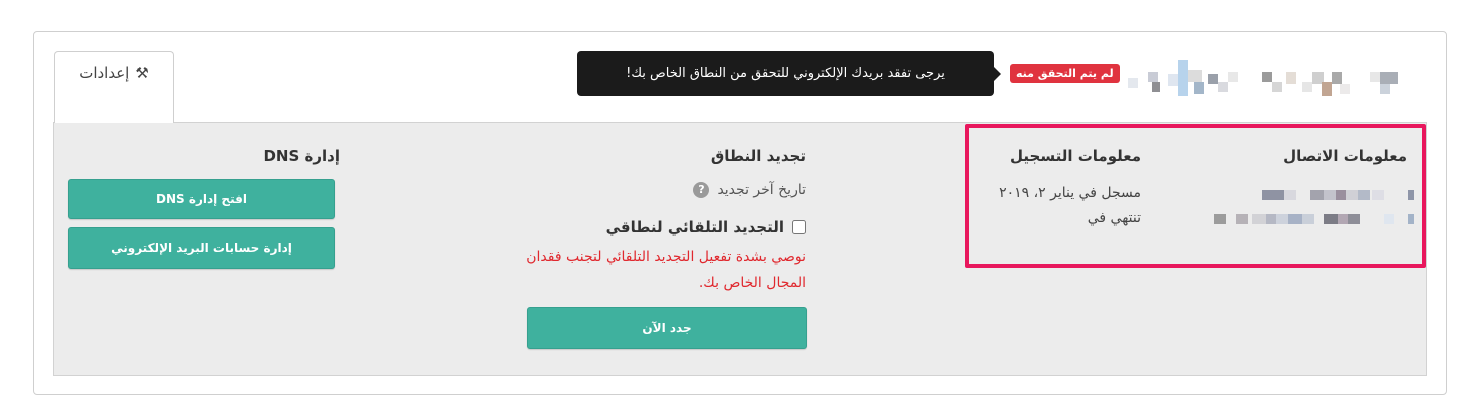 This screenshot has height=408, width=1462. I want to click on contact-email-redacted, so click(1314, 220).